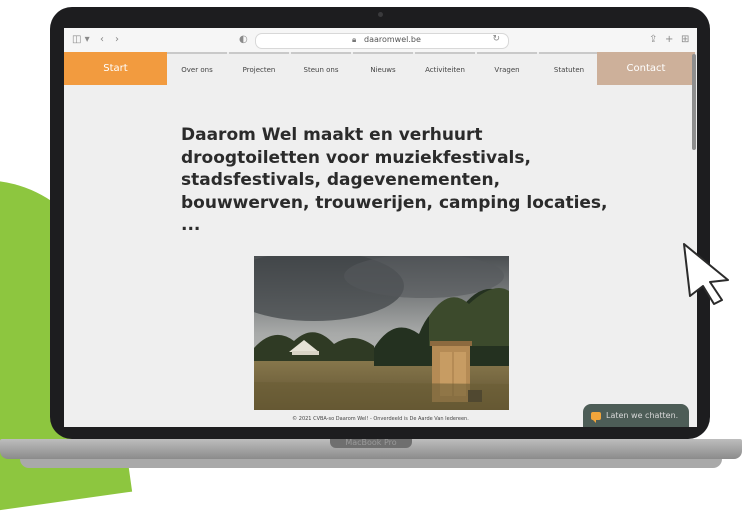 This screenshot has width=742, height=515. Describe the element at coordinates (321, 68) in the screenshot. I see `nav-item-steun-ons: Steun ons` at that location.